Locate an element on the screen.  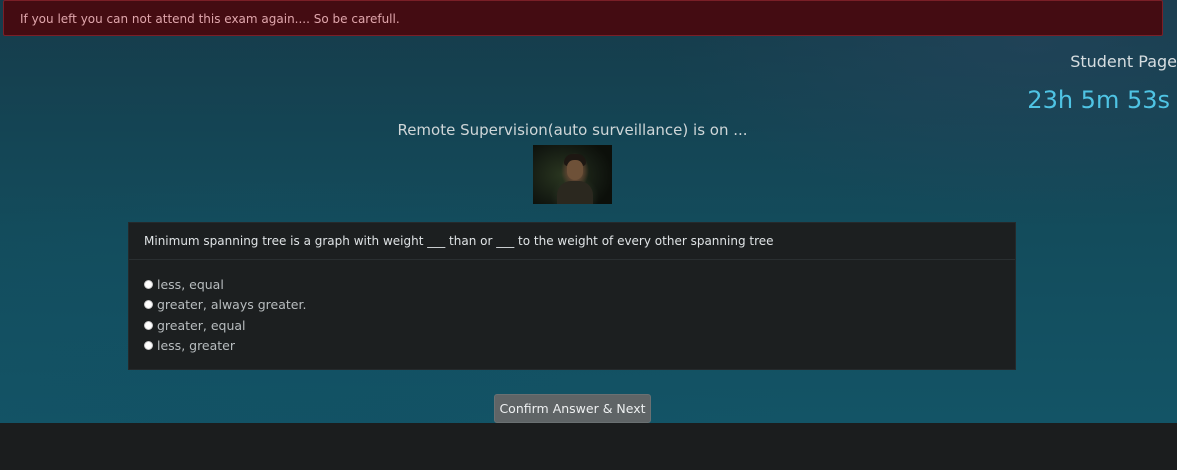
webcam-preview is located at coordinates (572, 174).